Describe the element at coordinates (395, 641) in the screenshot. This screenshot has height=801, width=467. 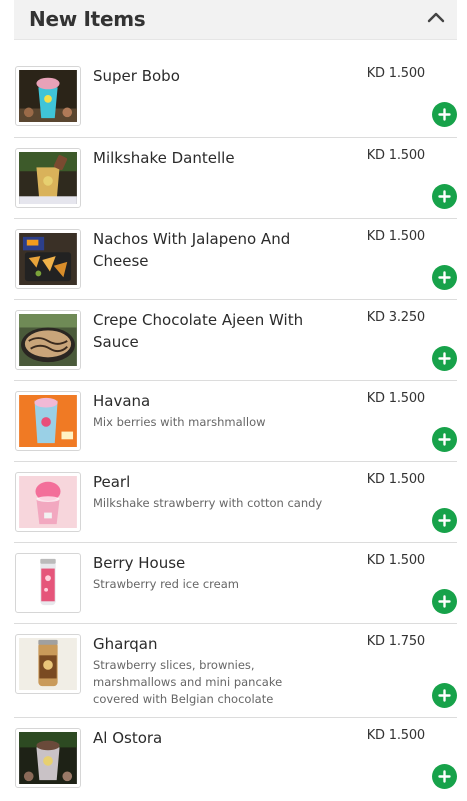
I see `item-price: KD 1.750` at that location.